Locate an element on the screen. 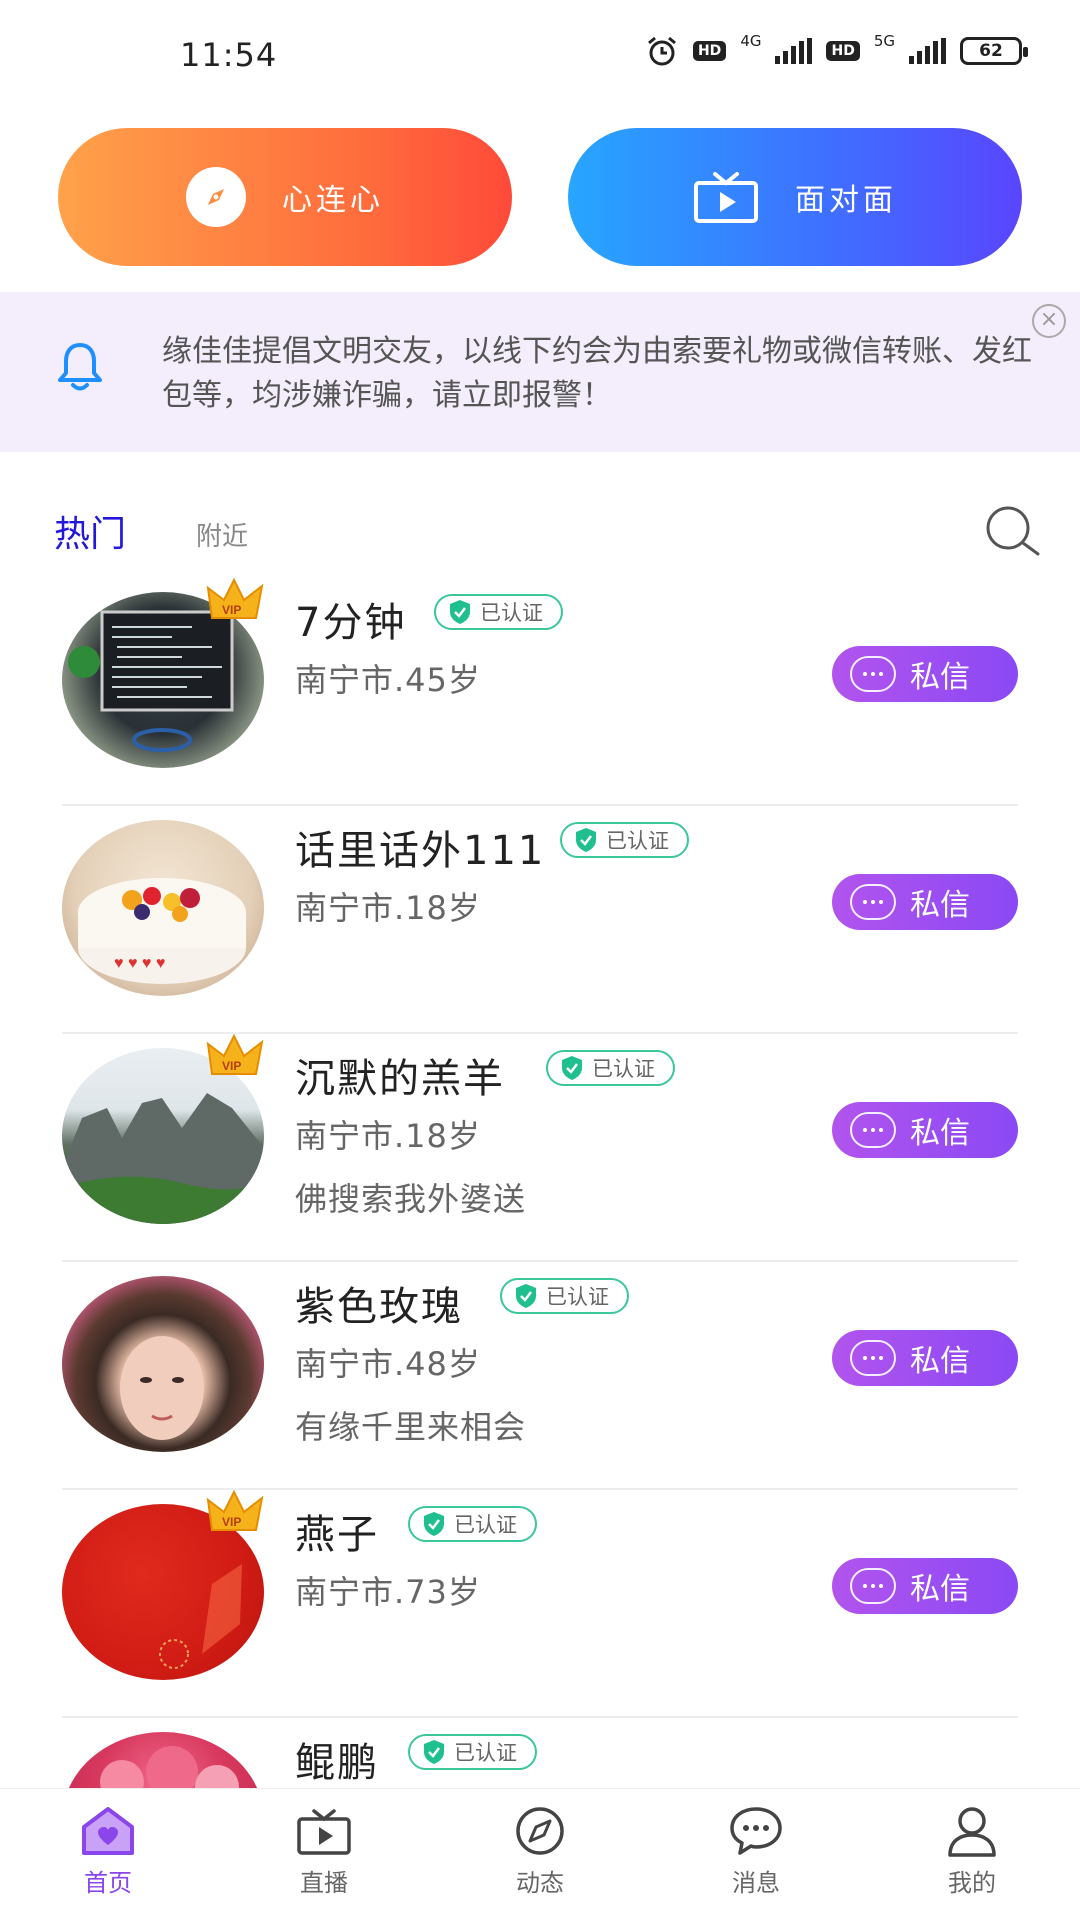  home-icon is located at coordinates (108, 1831).